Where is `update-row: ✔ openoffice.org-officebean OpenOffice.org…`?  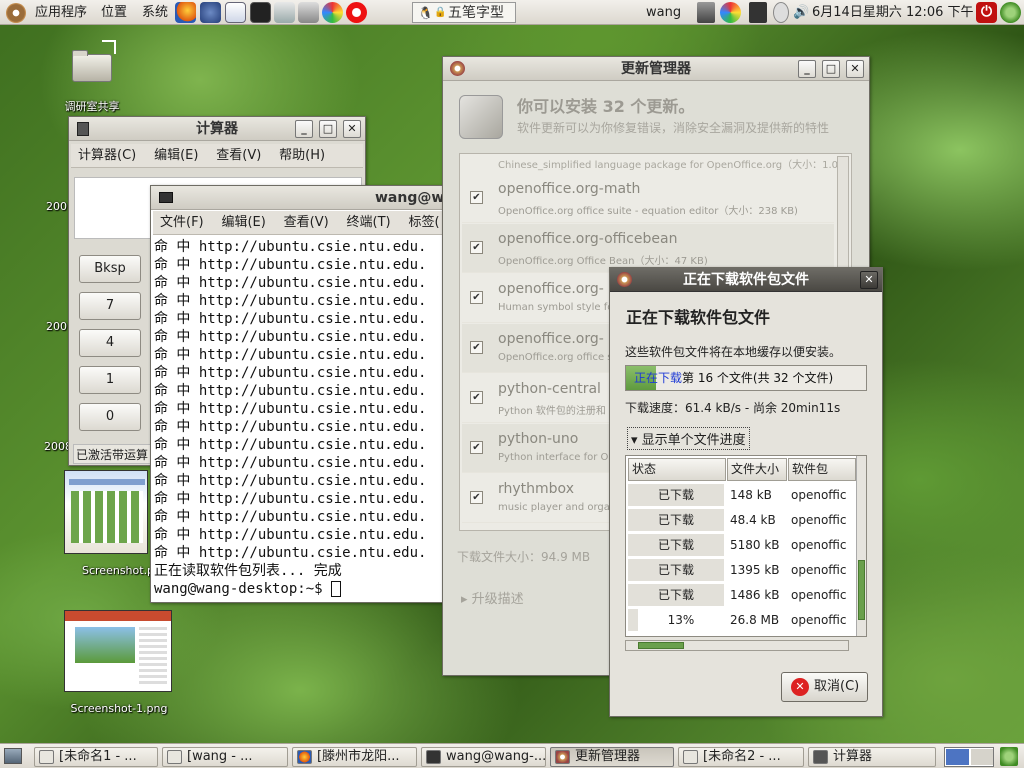 update-row: ✔ openoffice.org-officebean OpenOffice.org… is located at coordinates (648, 248).